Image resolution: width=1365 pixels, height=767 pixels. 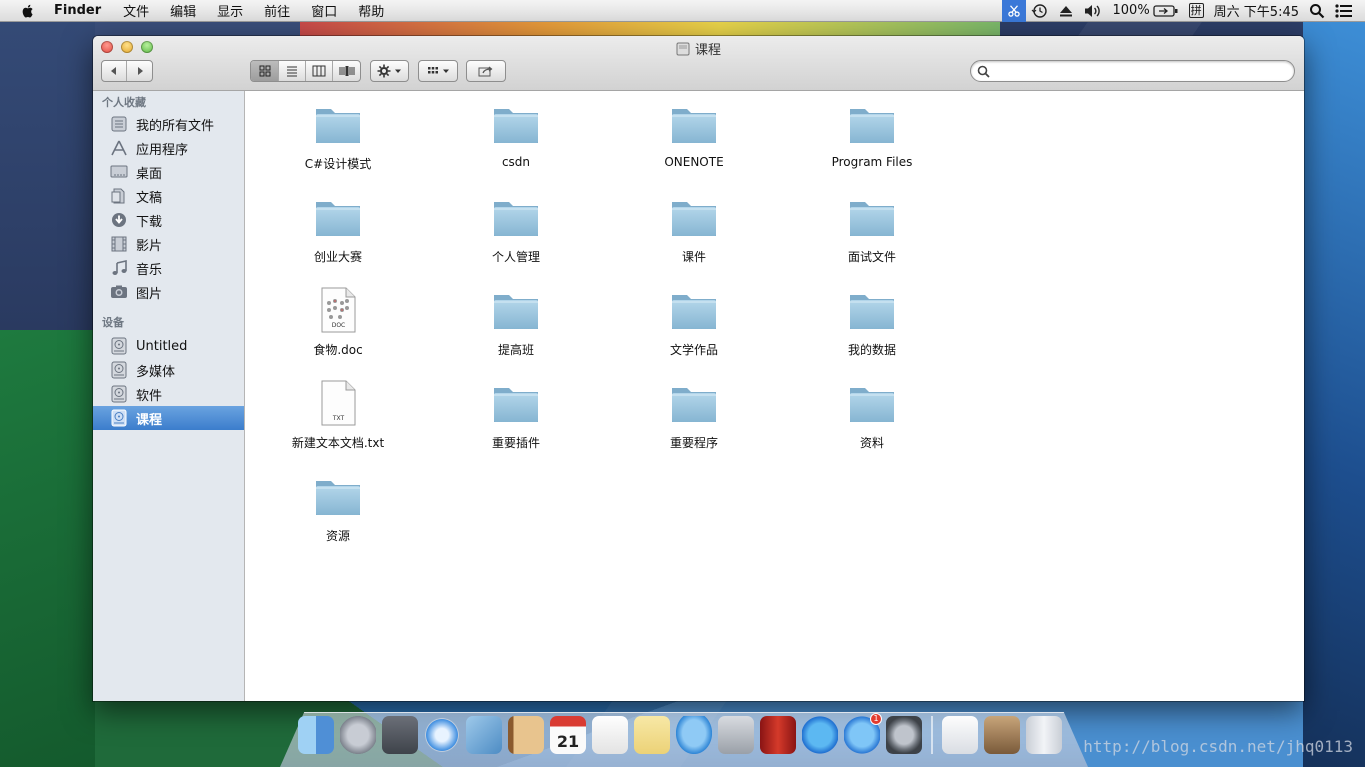 What do you see at coordinates (1140, 72) in the screenshot?
I see `search-input` at bounding box center [1140, 72].